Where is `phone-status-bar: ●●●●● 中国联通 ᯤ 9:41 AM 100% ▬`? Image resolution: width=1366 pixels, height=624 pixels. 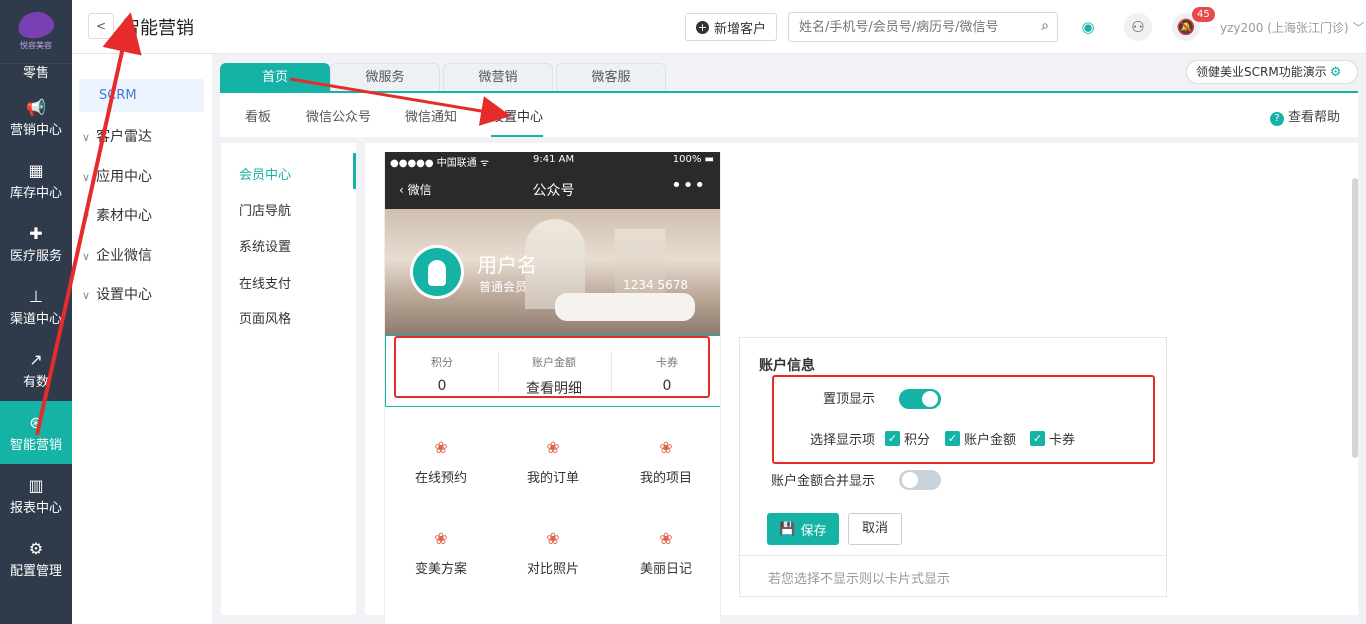
phone-status-bar: ●●●●● 中国联通 ᯤ 9:41 AM 100% ▬ is located at coordinates (552, 160).